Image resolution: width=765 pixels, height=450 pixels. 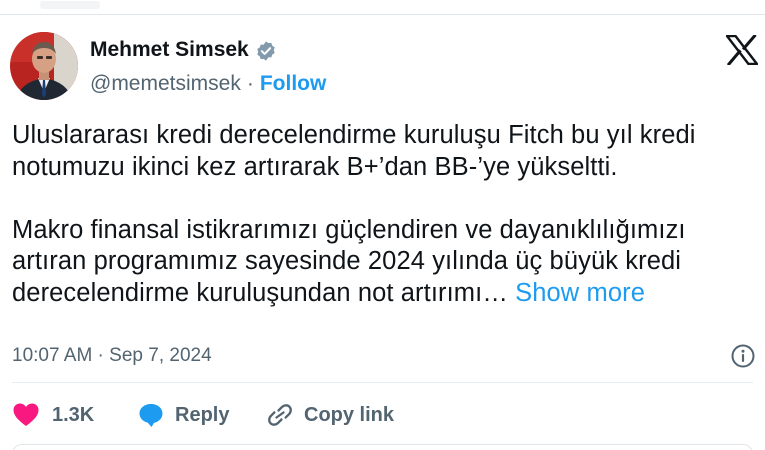 I want to click on link-icon, so click(x=280, y=415).